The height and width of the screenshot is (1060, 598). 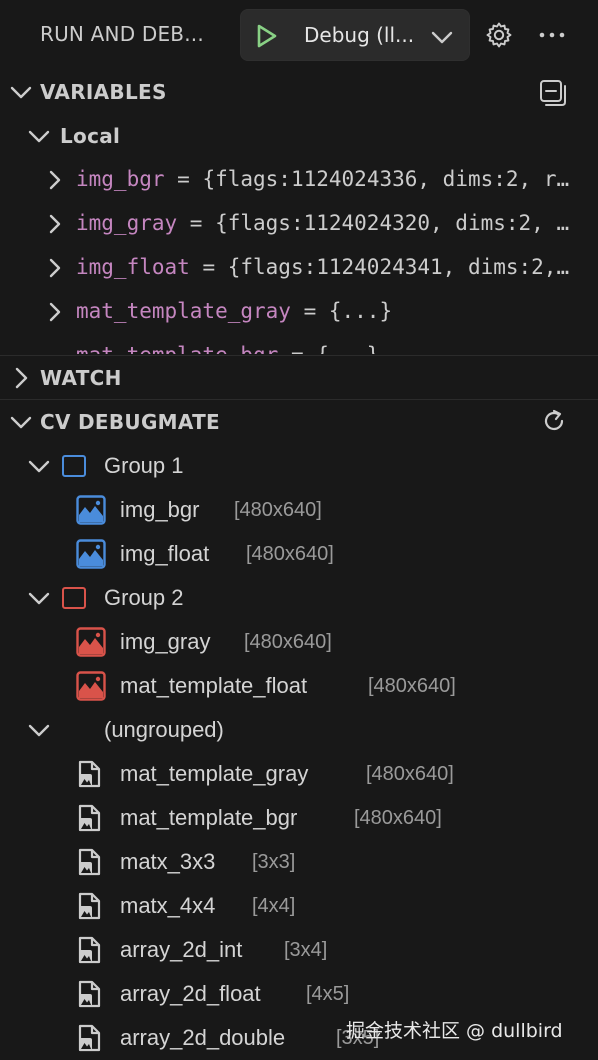 I want to click on group-row: Group 2, so click(x=299, y=598).